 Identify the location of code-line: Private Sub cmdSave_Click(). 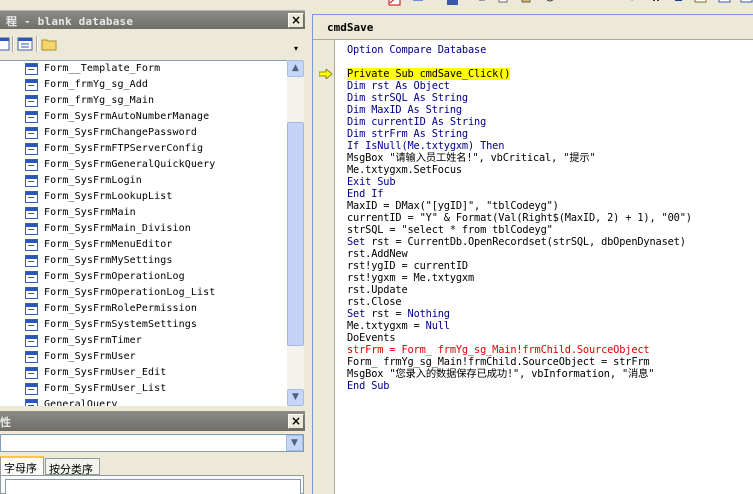
(428, 74).